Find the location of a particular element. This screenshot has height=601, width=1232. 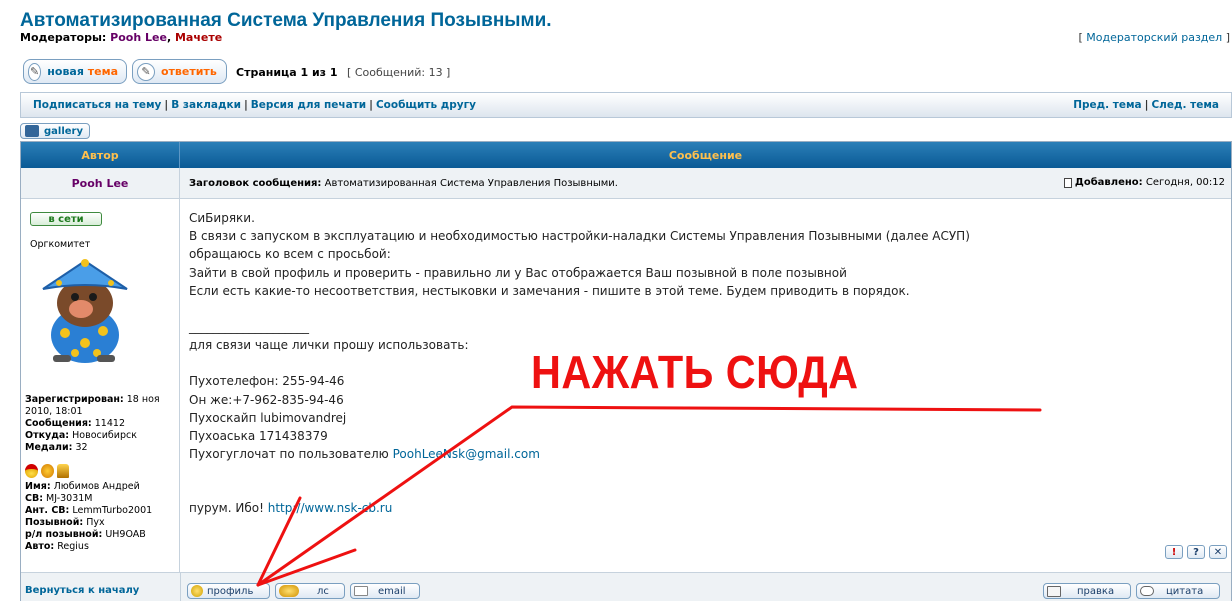

website-link: http://www.nsk-cb.ru is located at coordinates (330, 508).